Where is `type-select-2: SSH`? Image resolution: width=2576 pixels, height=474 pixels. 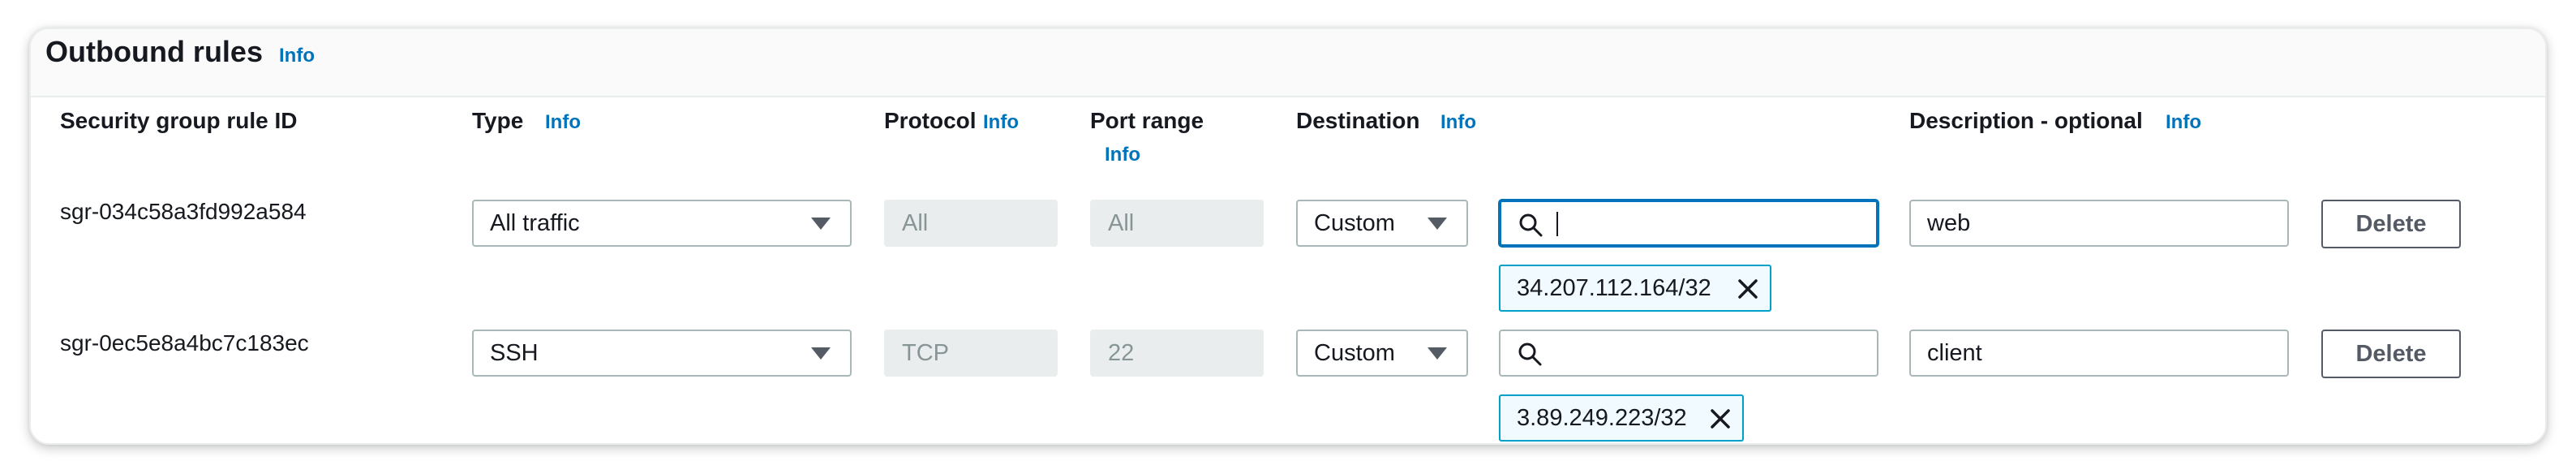 type-select-2: SSH is located at coordinates (662, 353).